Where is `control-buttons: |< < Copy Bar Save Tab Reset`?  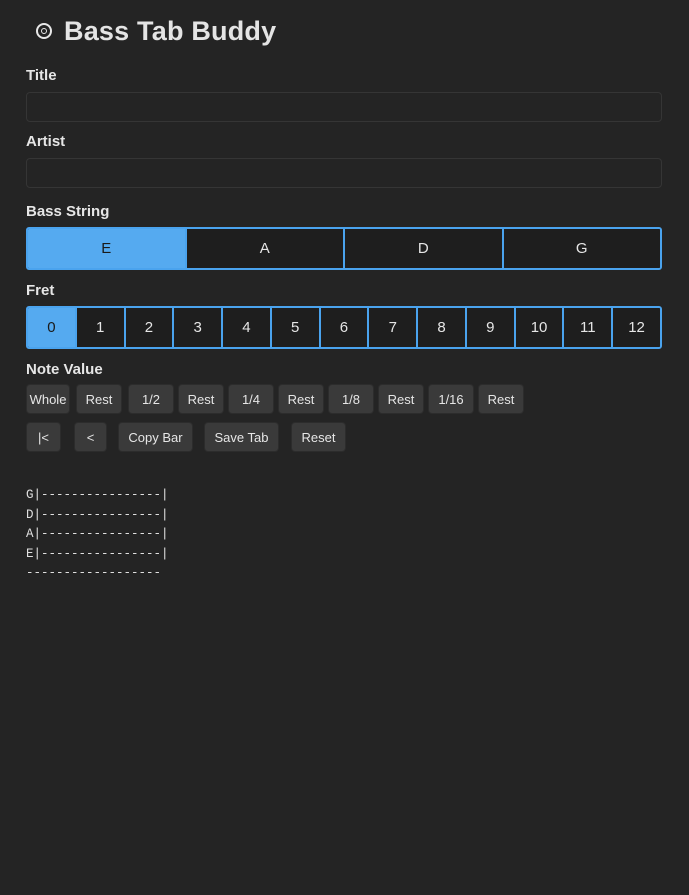
control-buttons: |< < Copy Bar Save Tab Reset is located at coordinates (344, 437).